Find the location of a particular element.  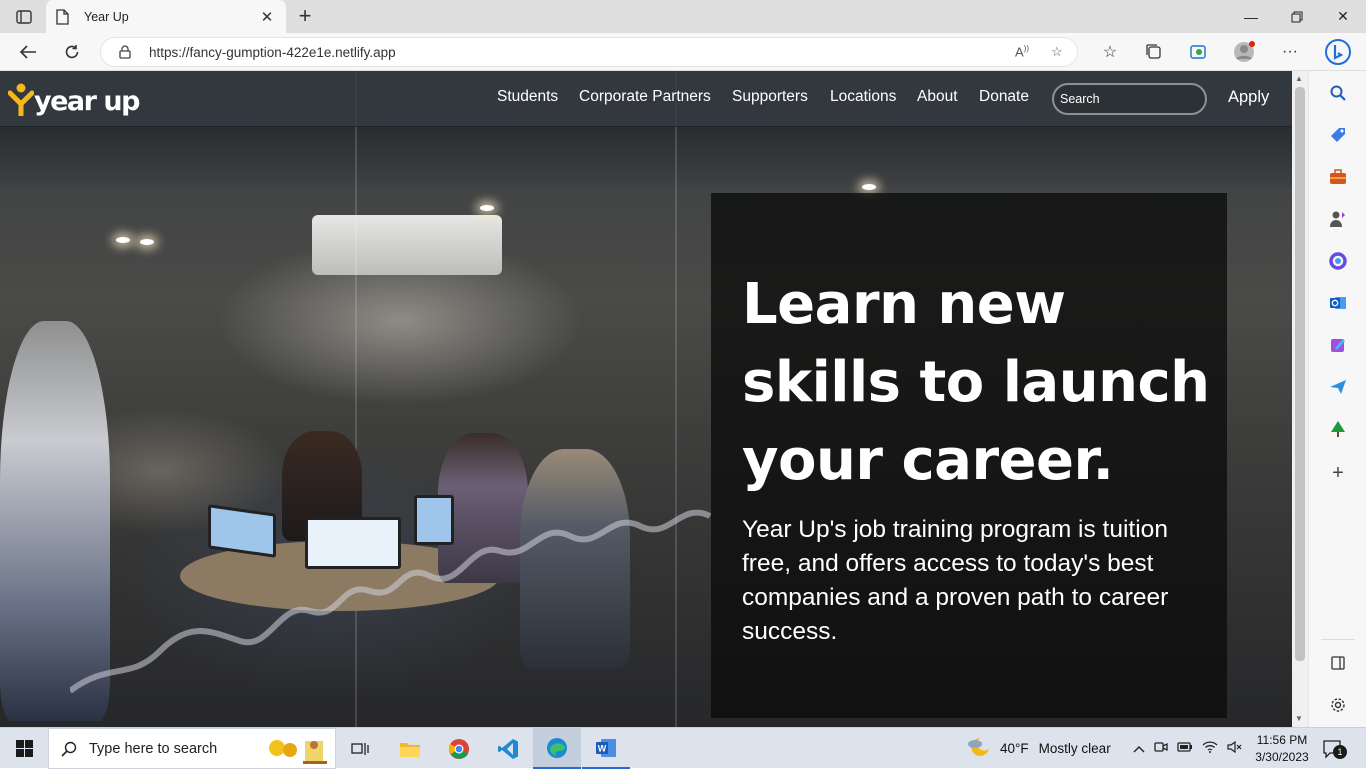

logo-text: year up is located at coordinates (87, 101).